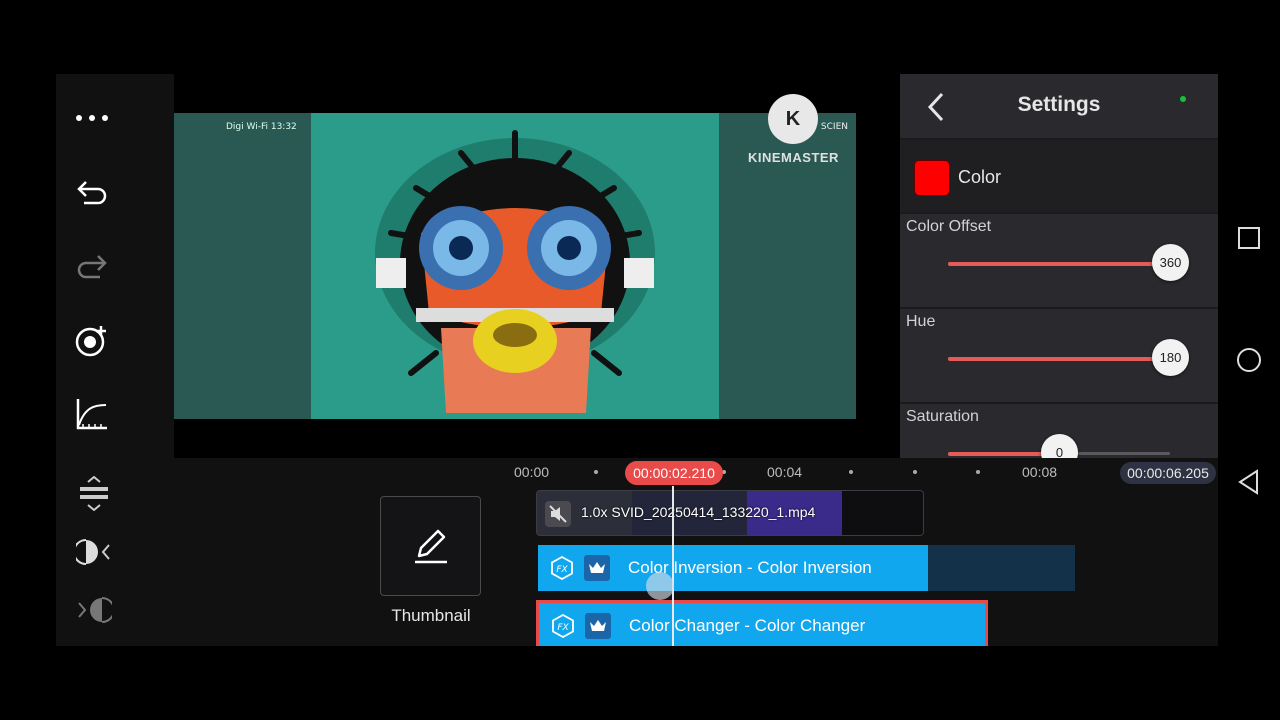 The image size is (1280, 720). Describe the element at coordinates (115, 552) in the screenshot. I see `timeline-tools` at that location.